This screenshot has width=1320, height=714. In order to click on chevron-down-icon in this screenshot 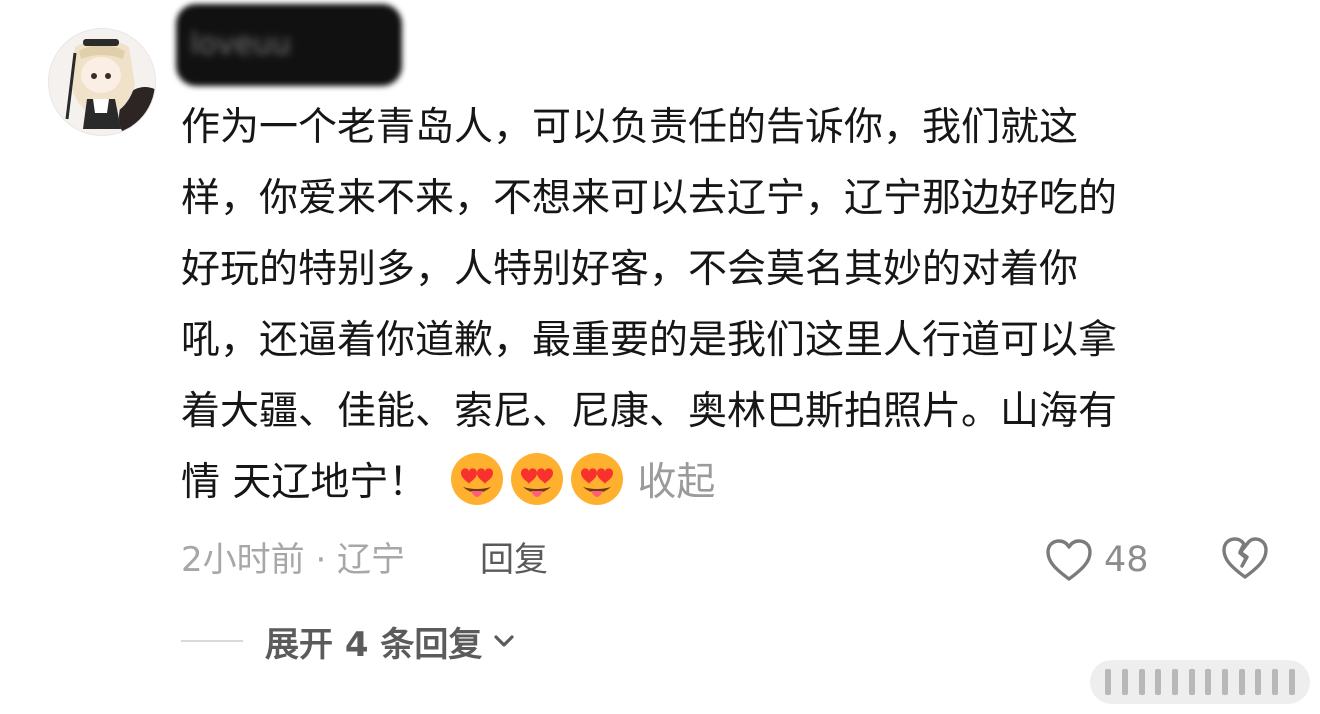, I will do `click(504, 641)`.